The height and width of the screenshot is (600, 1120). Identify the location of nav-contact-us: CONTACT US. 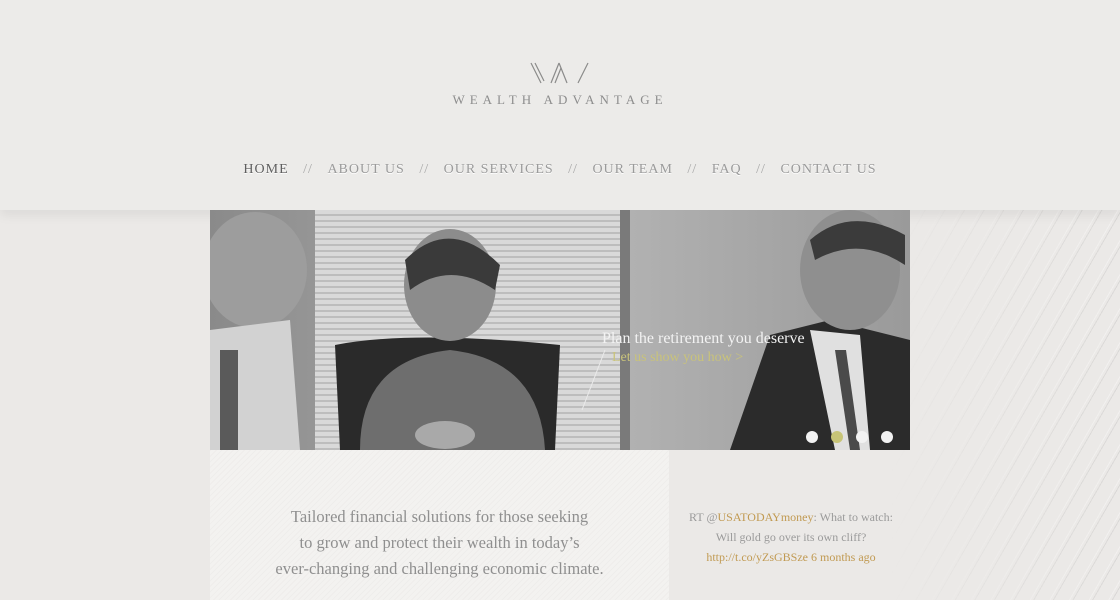
(828, 170).